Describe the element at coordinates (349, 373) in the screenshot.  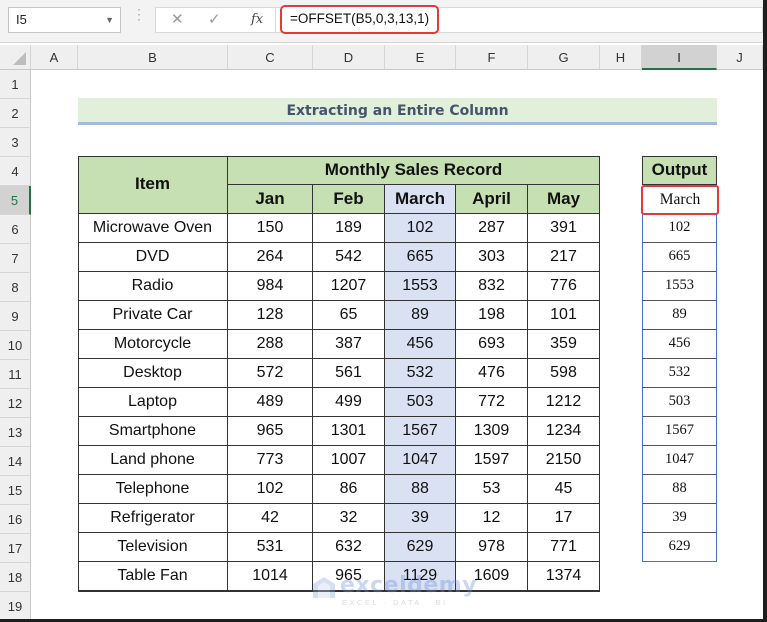
I see `value-cell: 561` at that location.